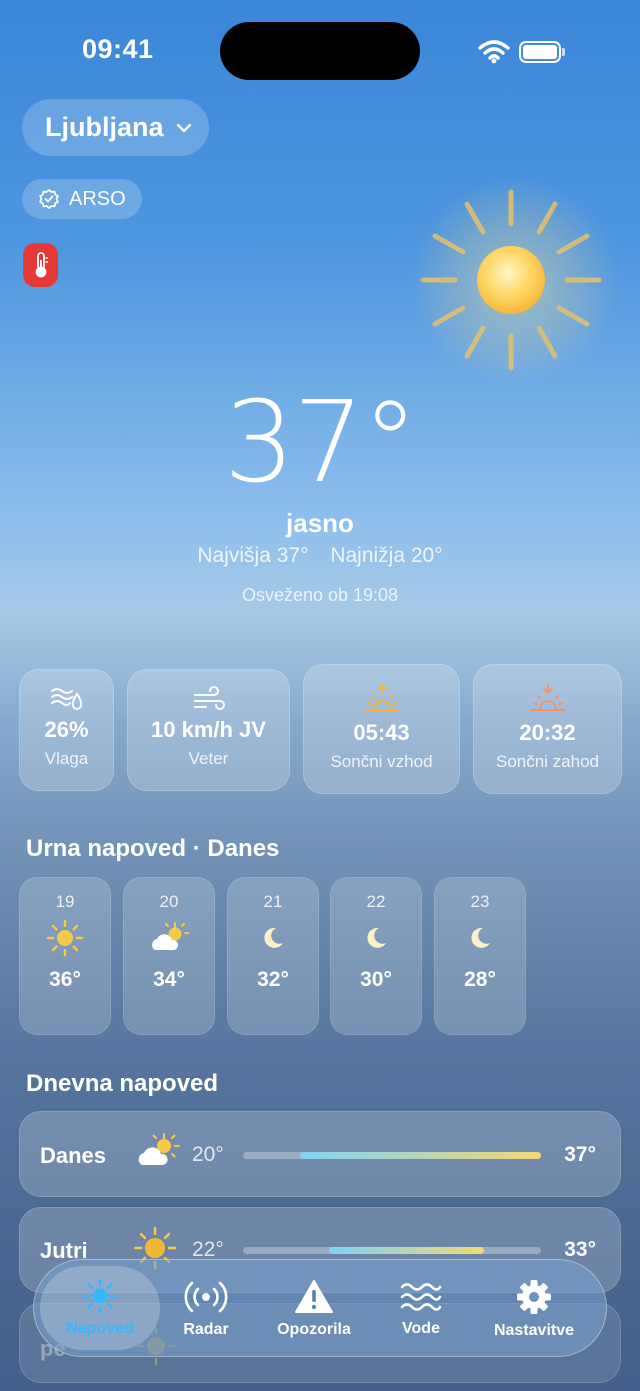 The height and width of the screenshot is (1391, 640). What do you see at coordinates (376, 956) in the screenshot?
I see `hour-card: 22 30°` at bounding box center [376, 956].